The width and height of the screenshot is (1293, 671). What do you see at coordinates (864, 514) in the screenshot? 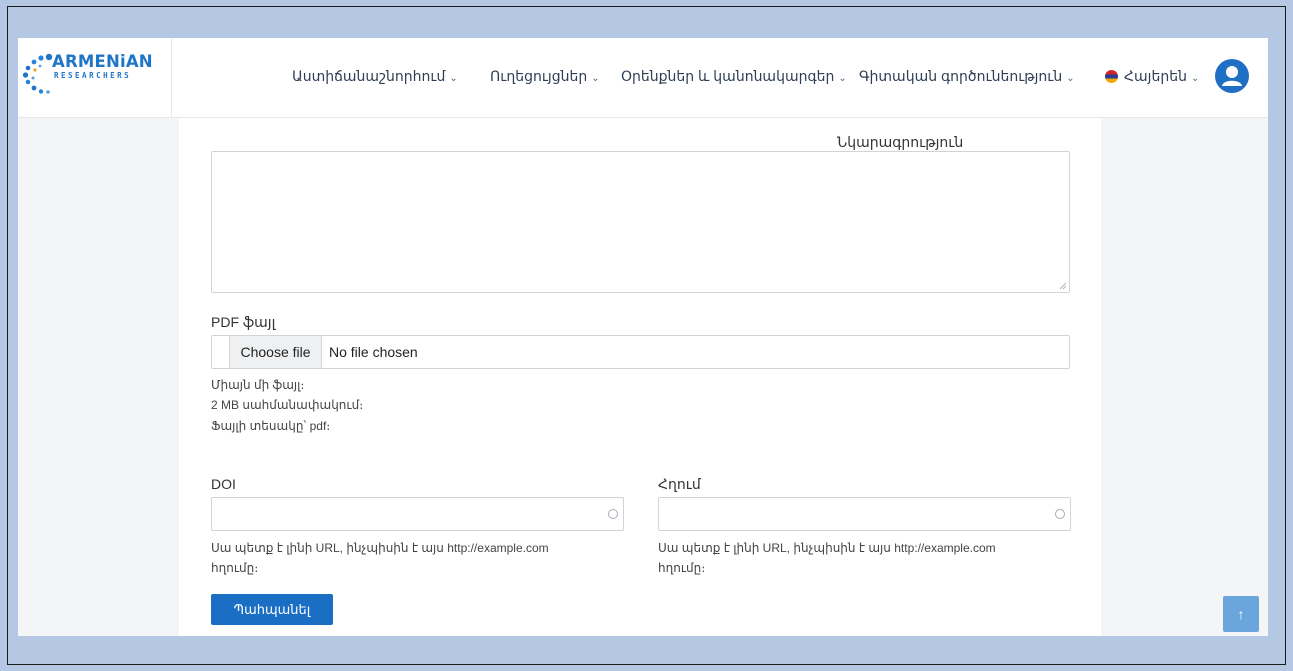
I see `link-input` at bounding box center [864, 514].